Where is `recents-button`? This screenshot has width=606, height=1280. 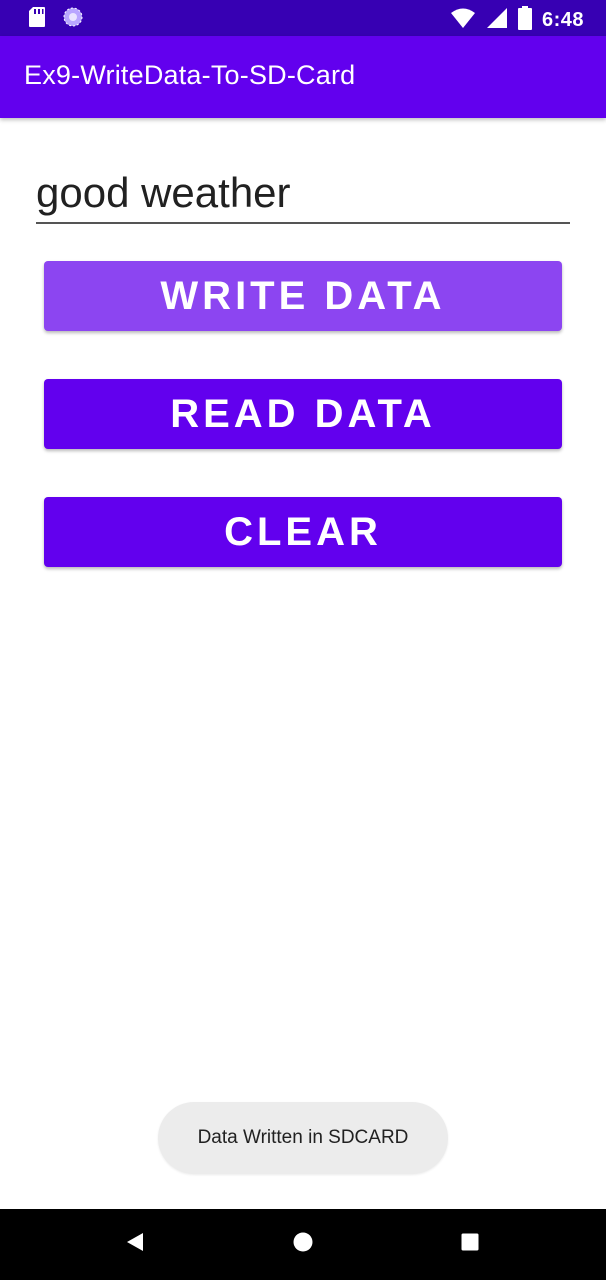
recents-button is located at coordinates (470, 1244).